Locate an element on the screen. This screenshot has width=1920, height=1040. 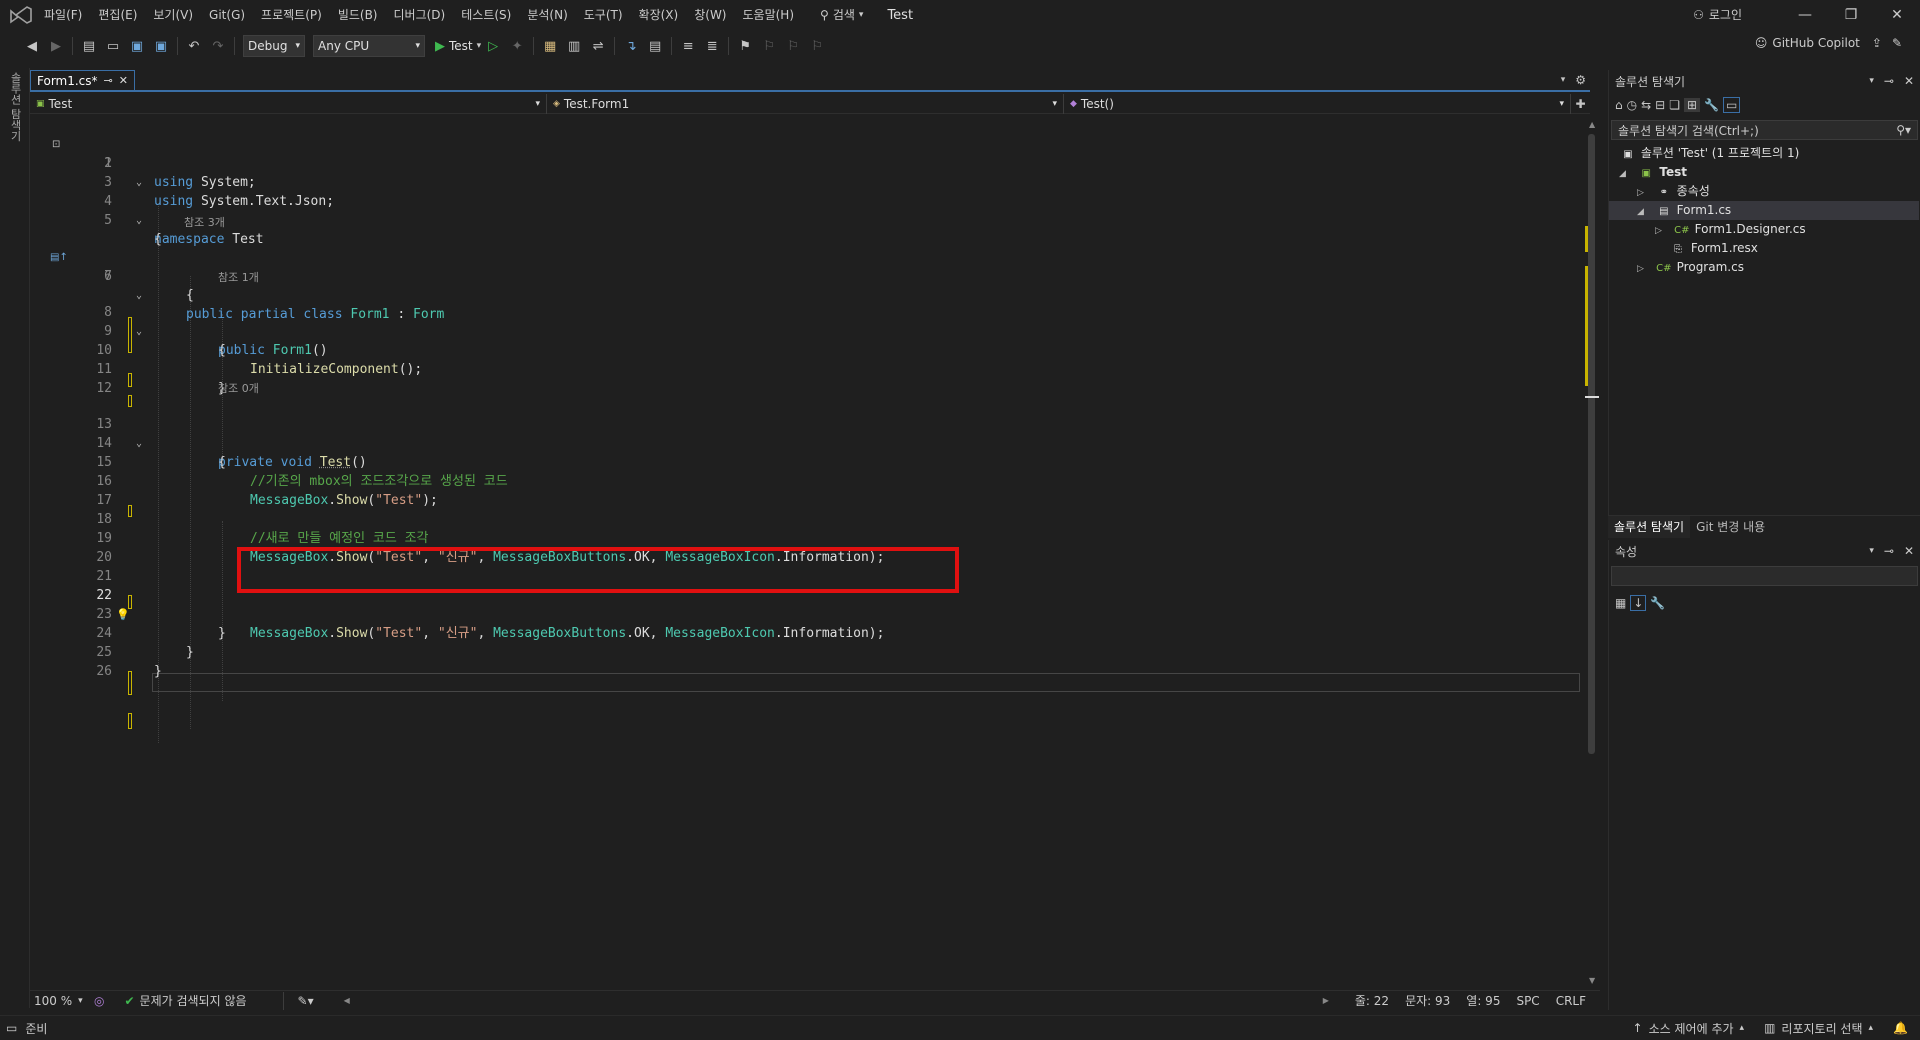
github-copilot-button: ☺ GitHub Copilot ⇪ ✎ is located at coordinates (1828, 43).